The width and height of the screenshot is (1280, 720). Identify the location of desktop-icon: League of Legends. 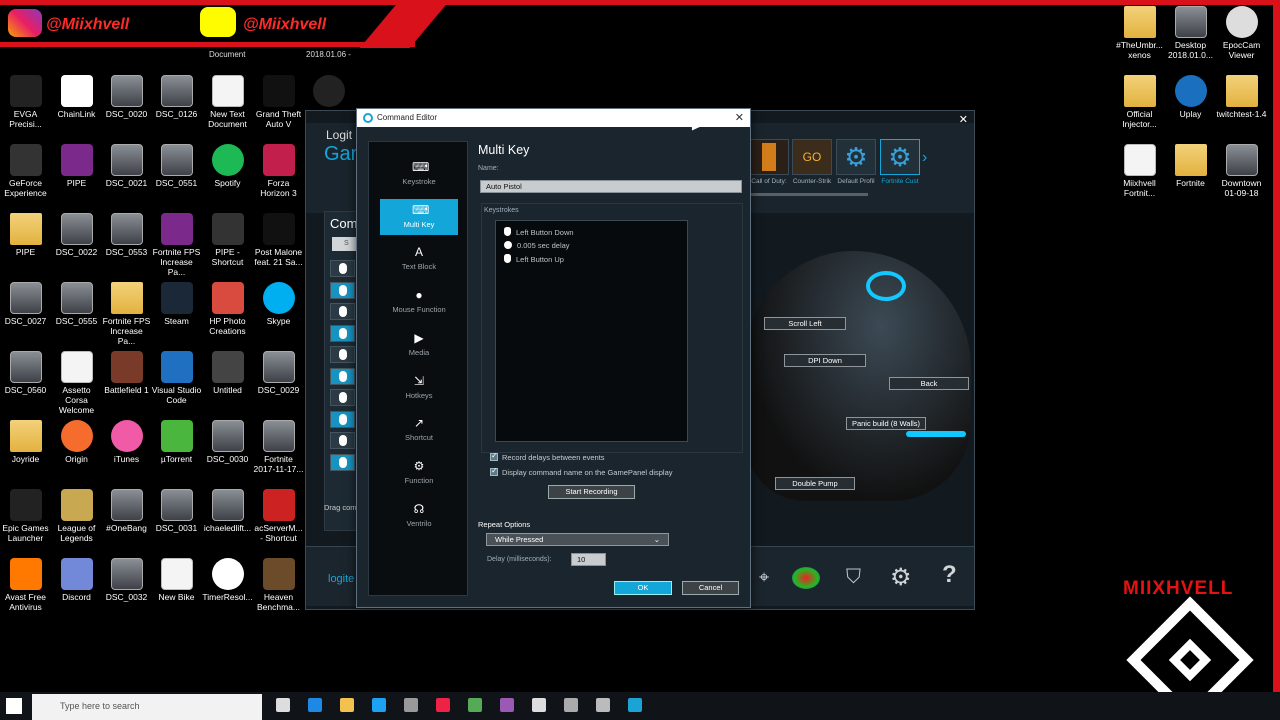
(76, 523).